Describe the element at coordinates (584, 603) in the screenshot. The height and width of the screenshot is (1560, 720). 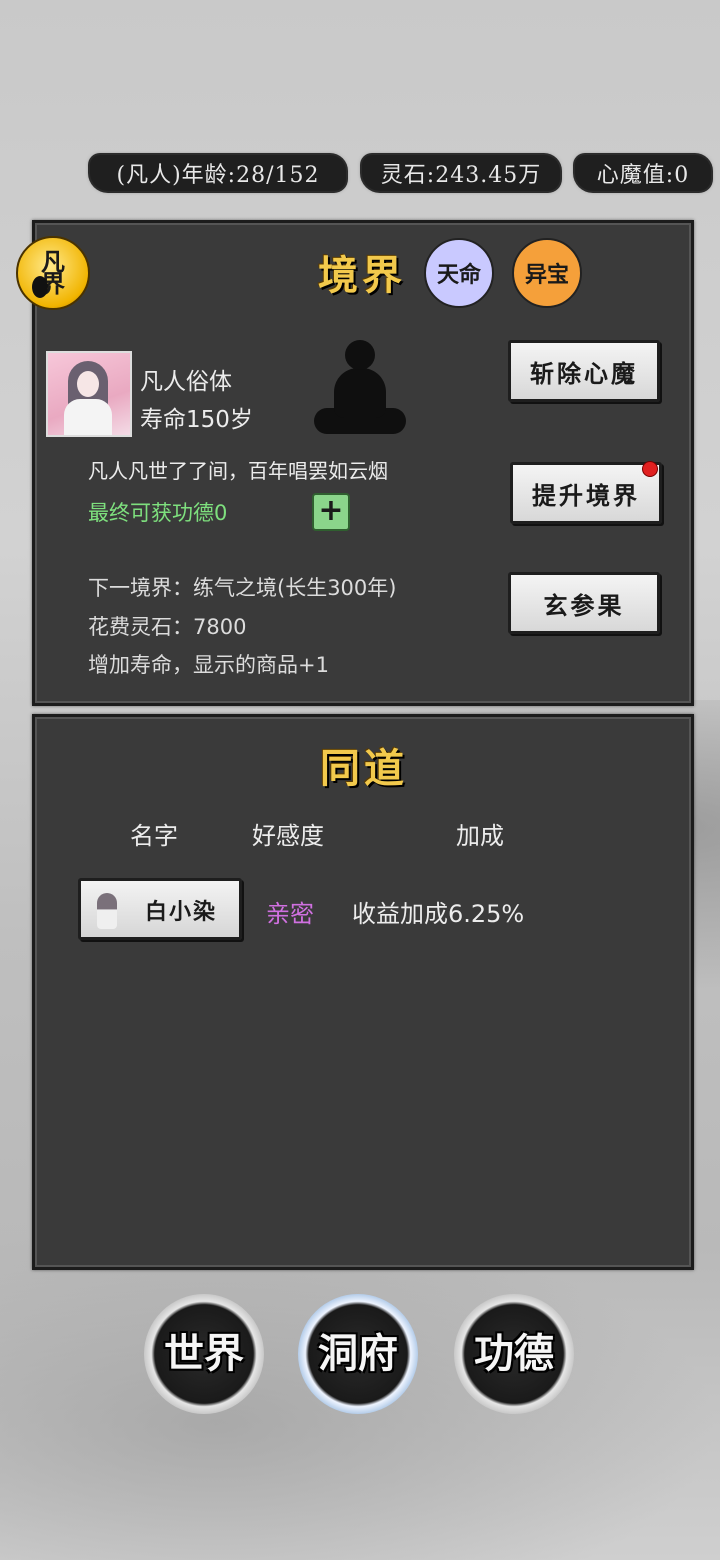
I see `ginseng-fruit-button: 玄参果` at that location.